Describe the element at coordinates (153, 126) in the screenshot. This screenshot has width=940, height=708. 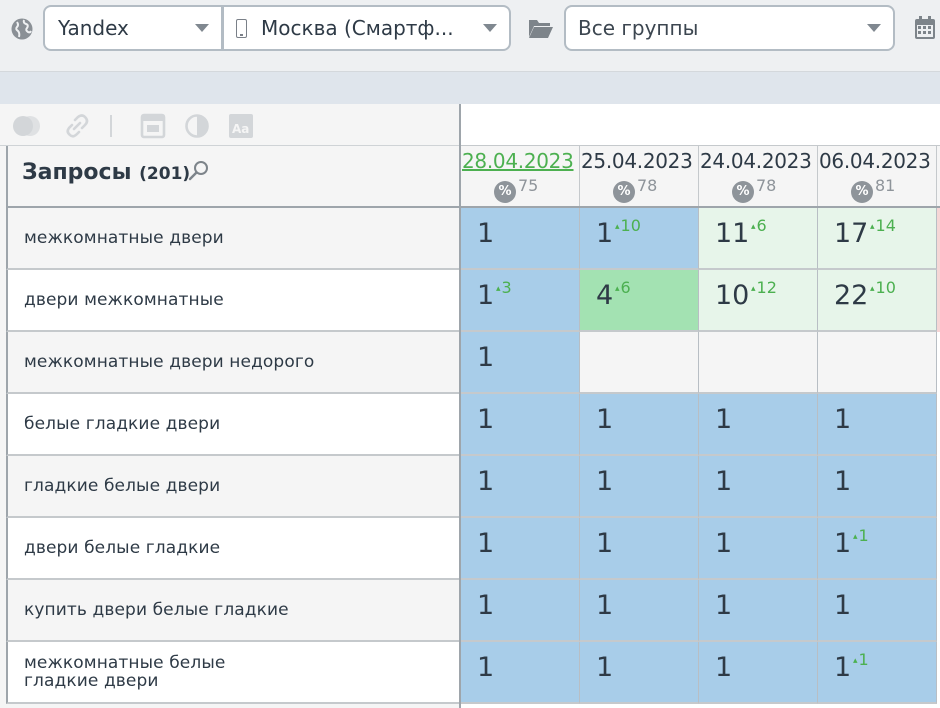
I see `window-icon` at that location.